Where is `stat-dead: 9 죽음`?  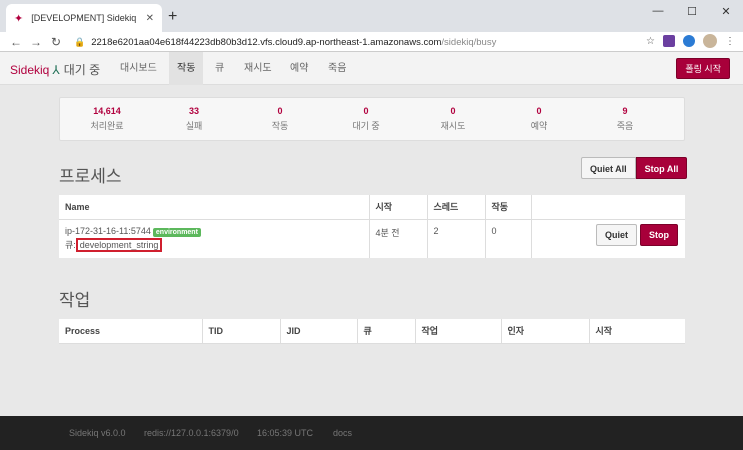
stat-dead: 9 죽음 is located at coordinates (625, 119).